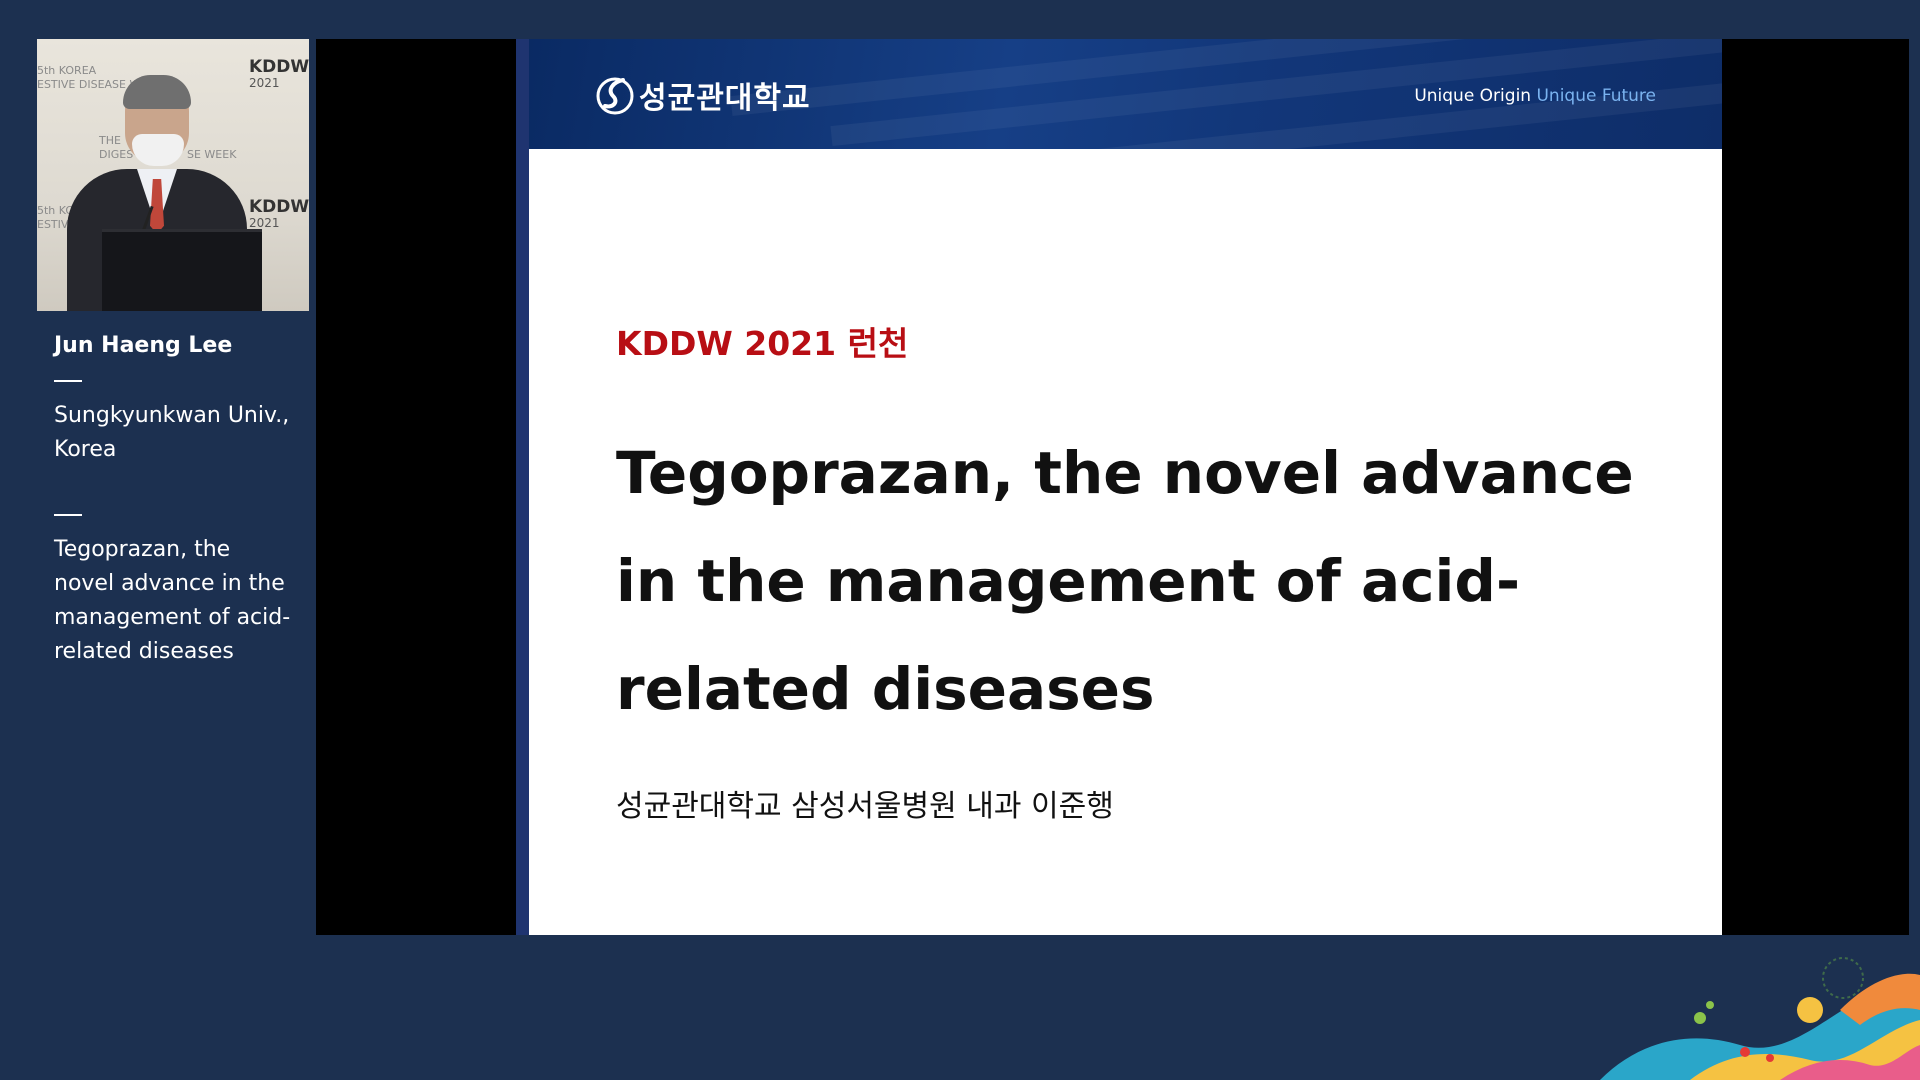 The image size is (1920, 1080). What do you see at coordinates (143, 345) in the screenshot?
I see `speaker-name: Jun Haeng Lee` at bounding box center [143, 345].